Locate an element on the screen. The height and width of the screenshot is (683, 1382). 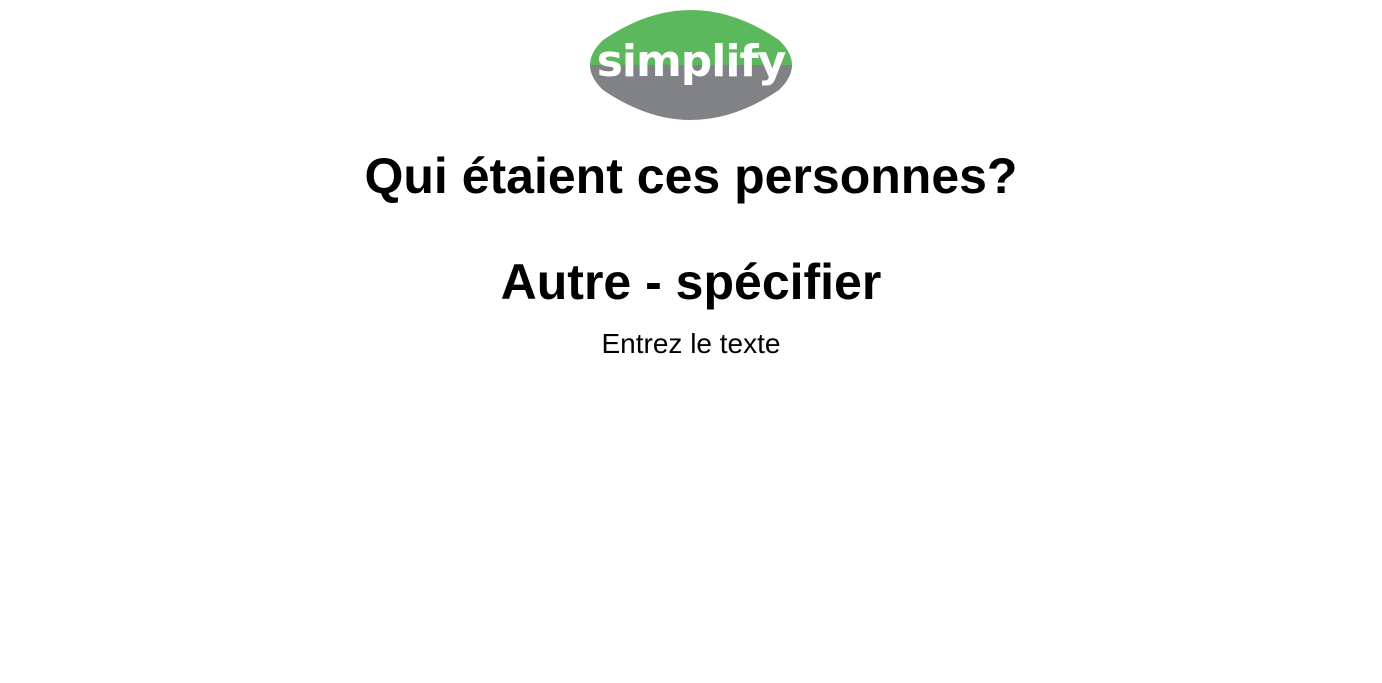
selected-answer: Autre - spécifier is located at coordinates (691, 282).